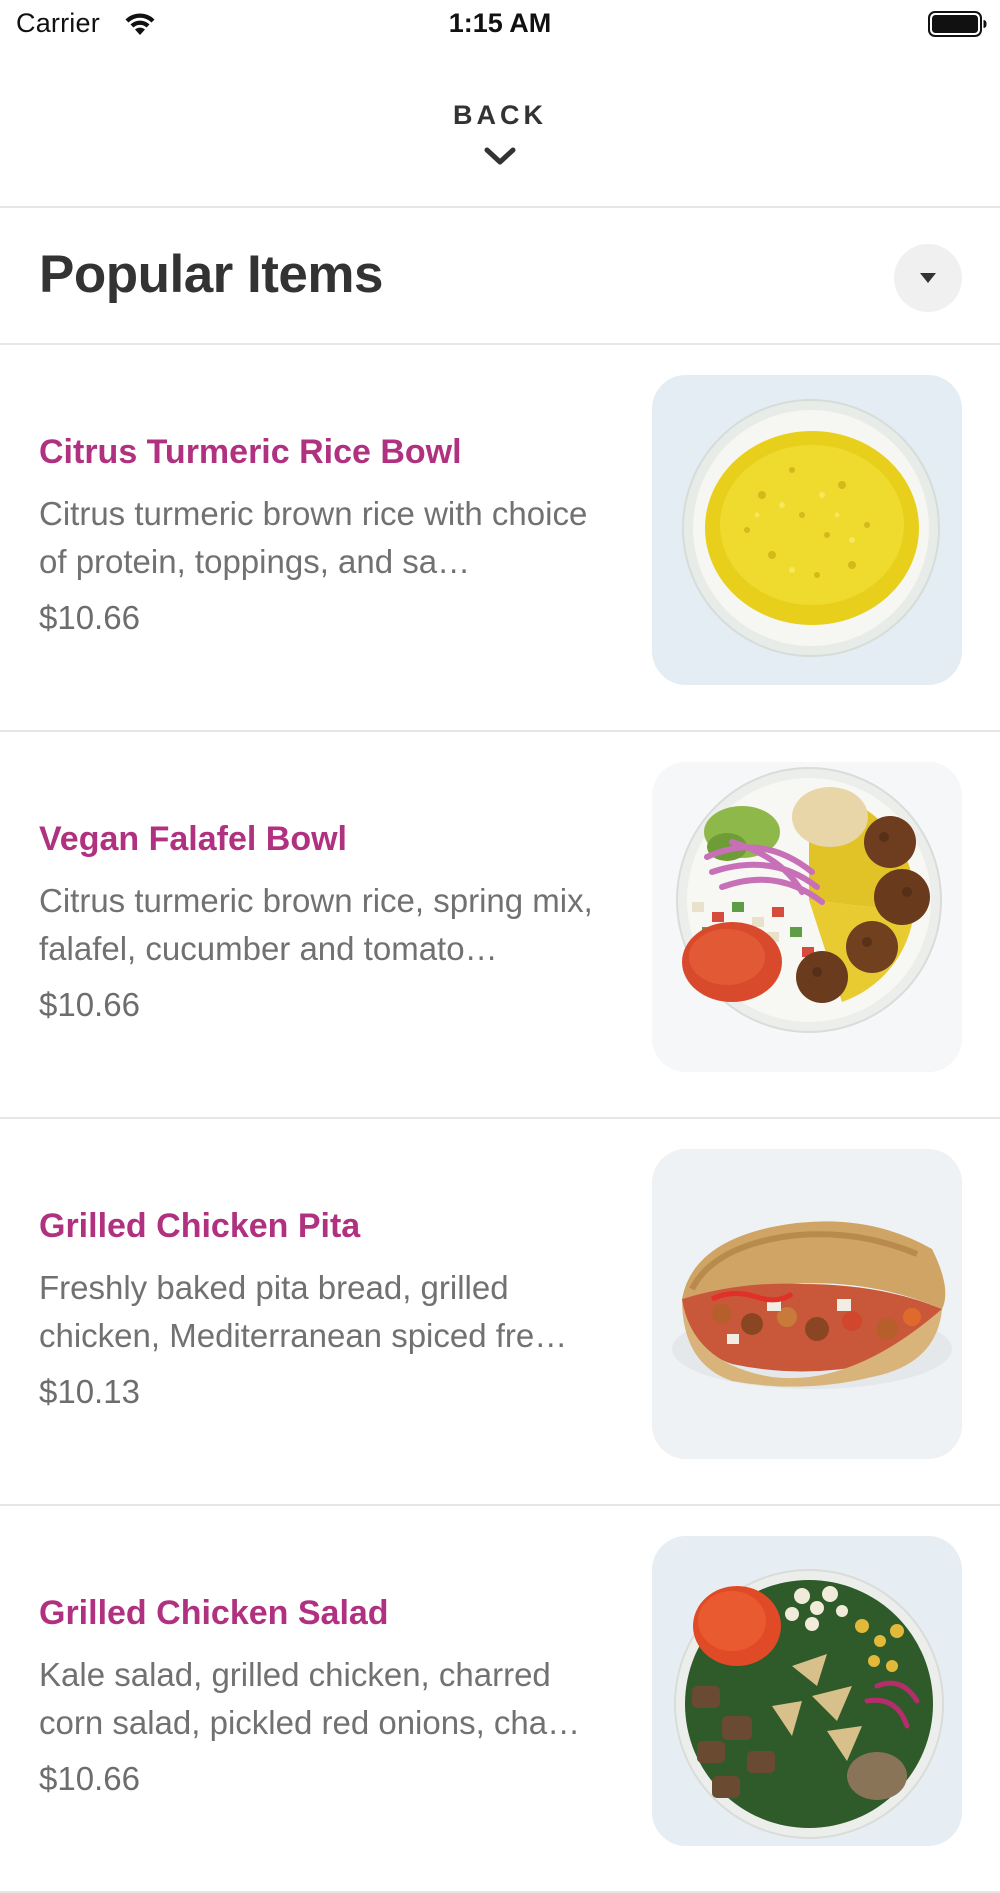 This screenshot has width=1000, height=1893. What do you see at coordinates (500, 157) in the screenshot?
I see `chevron-down-icon` at bounding box center [500, 157].